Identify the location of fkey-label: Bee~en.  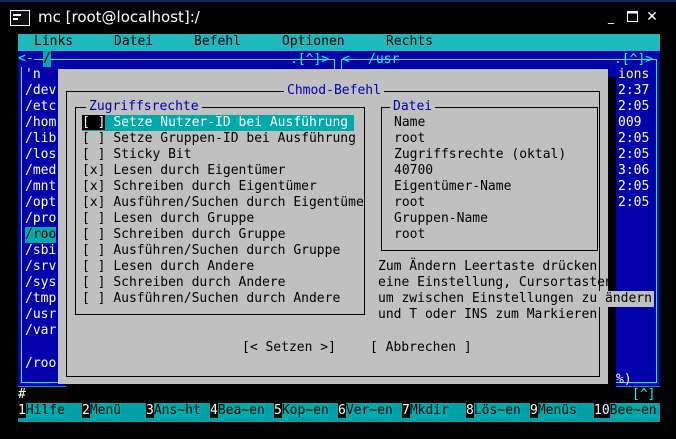
(633, 410).